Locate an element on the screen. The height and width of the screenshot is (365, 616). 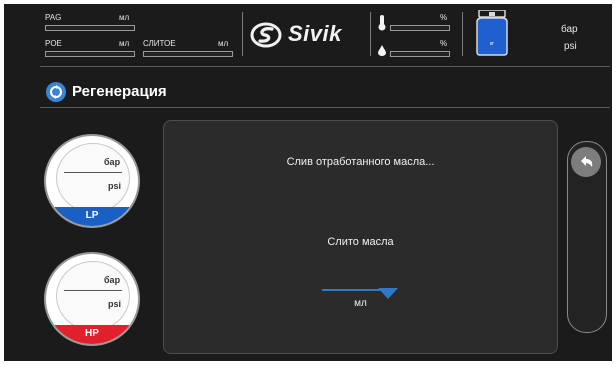
back-arrow-icon is located at coordinates (587, 161).